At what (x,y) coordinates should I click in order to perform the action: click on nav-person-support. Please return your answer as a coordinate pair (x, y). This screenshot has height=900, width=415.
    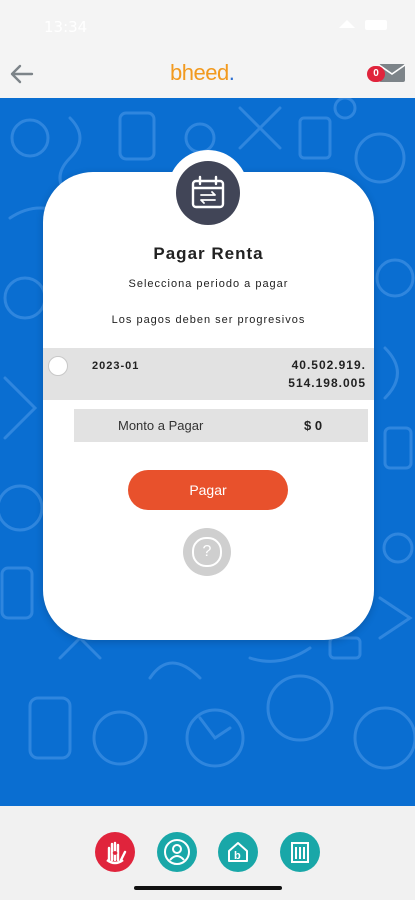
    Looking at the image, I should click on (177, 852).